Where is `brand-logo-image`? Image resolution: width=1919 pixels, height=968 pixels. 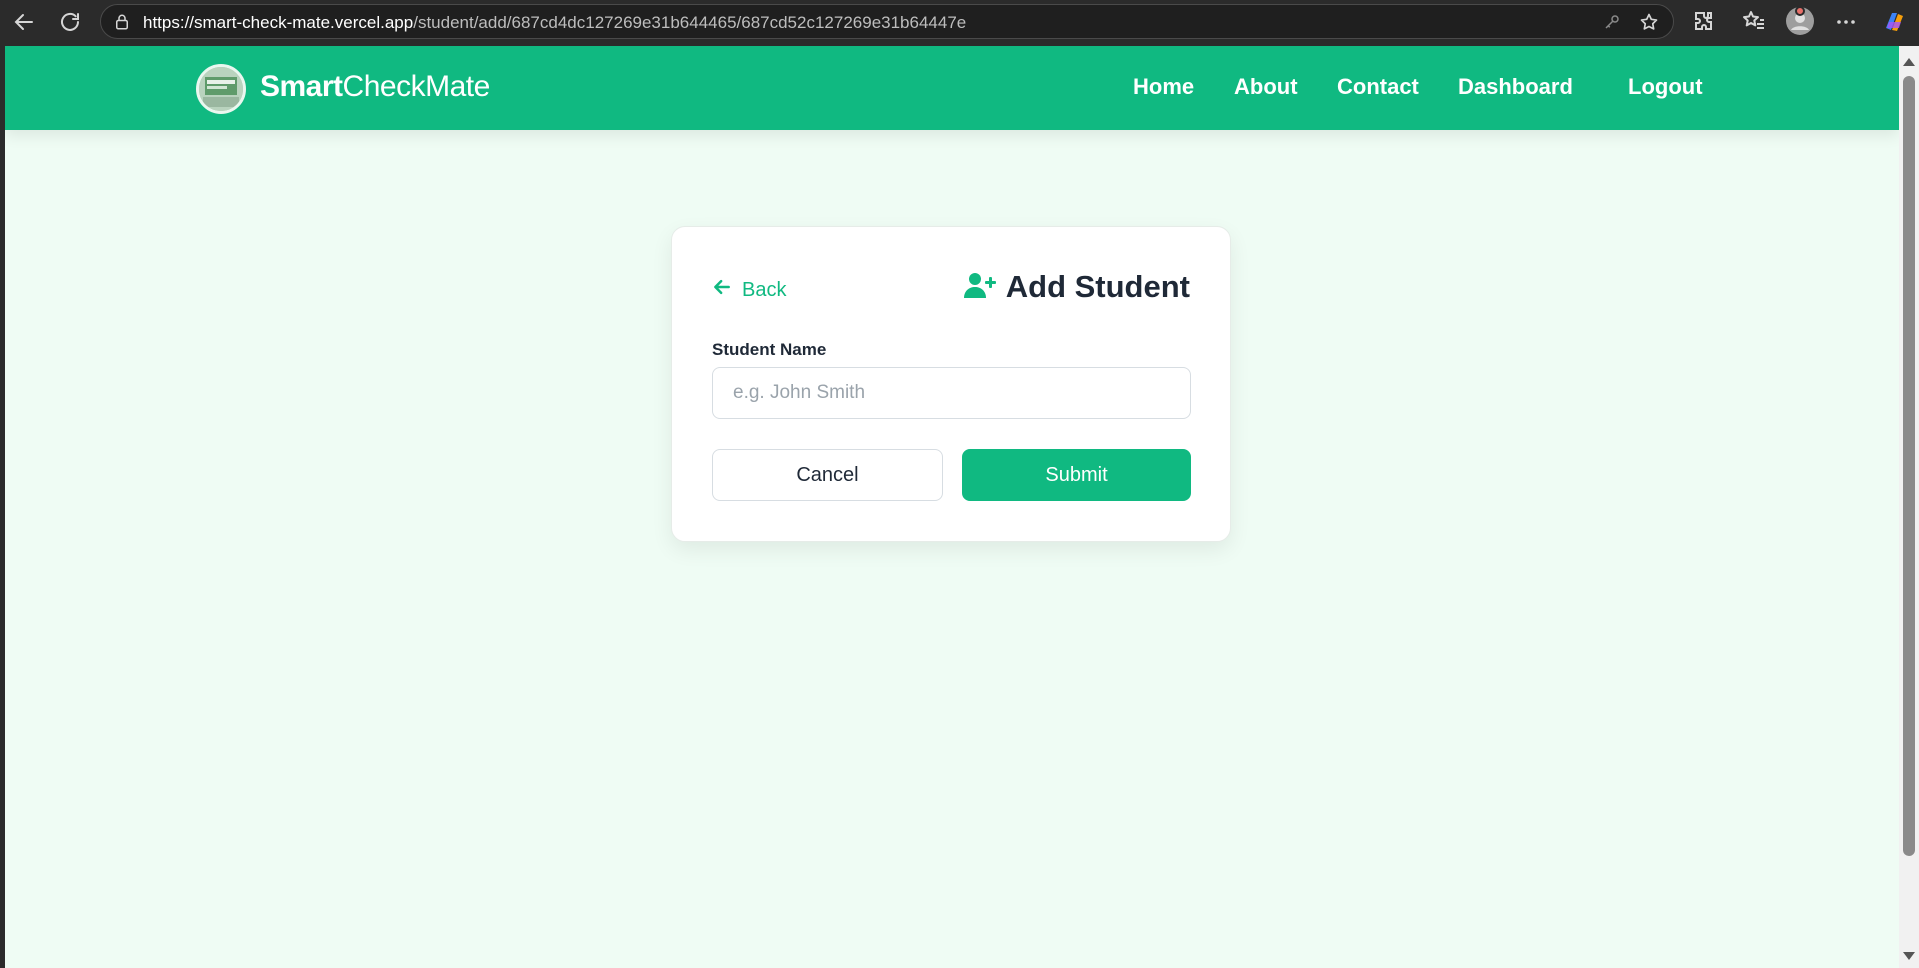 brand-logo-image is located at coordinates (221, 89).